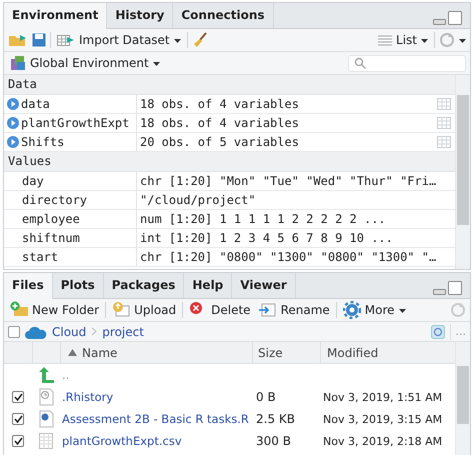 The image size is (474, 455). Describe the element at coordinates (46, 397) in the screenshot. I see `clock-file-icon` at that location.